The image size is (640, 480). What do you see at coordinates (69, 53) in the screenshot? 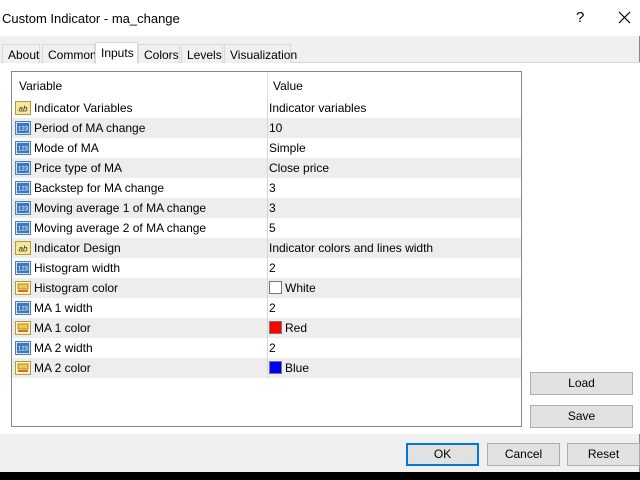
I see `tab-common: Common` at bounding box center [69, 53].